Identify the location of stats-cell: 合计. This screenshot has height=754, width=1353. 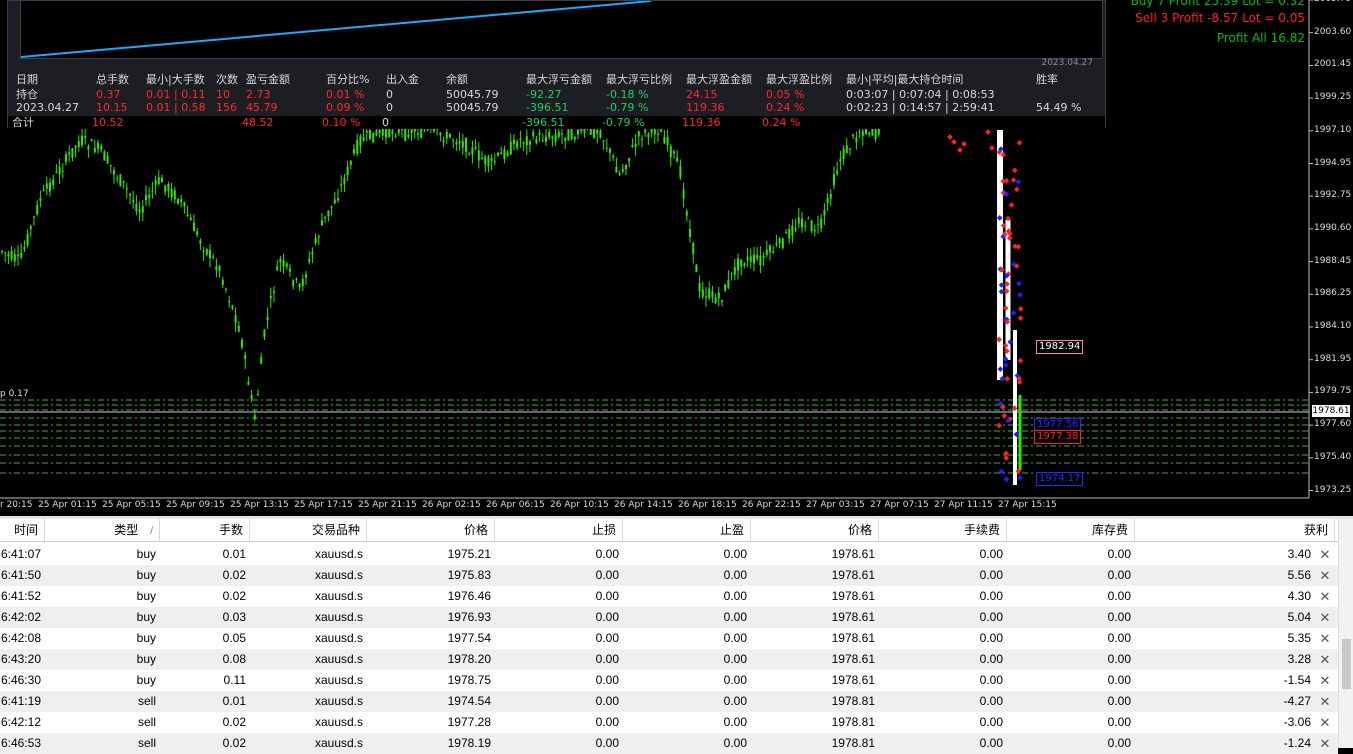
(23, 122).